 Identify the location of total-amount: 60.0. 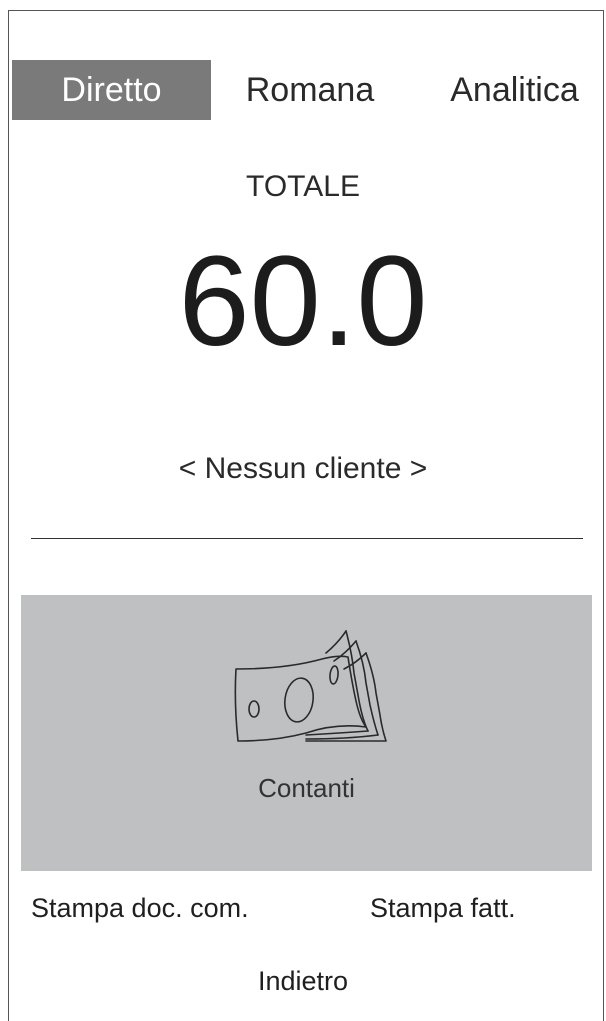
(303, 301).